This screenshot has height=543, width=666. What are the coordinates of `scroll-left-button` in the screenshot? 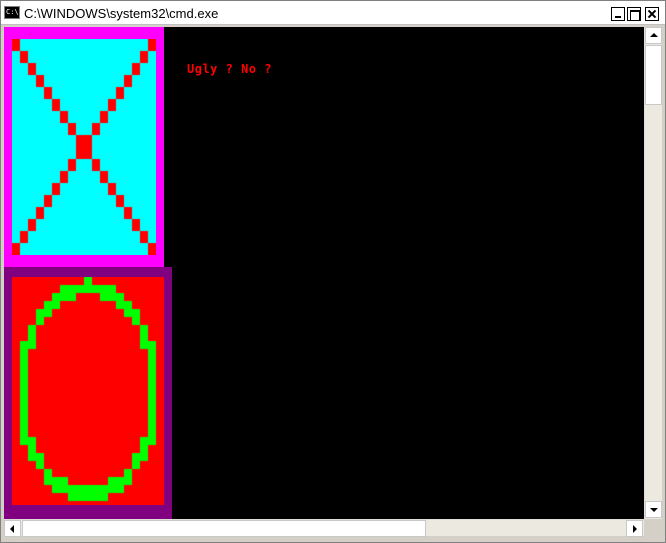 It's located at (12, 528).